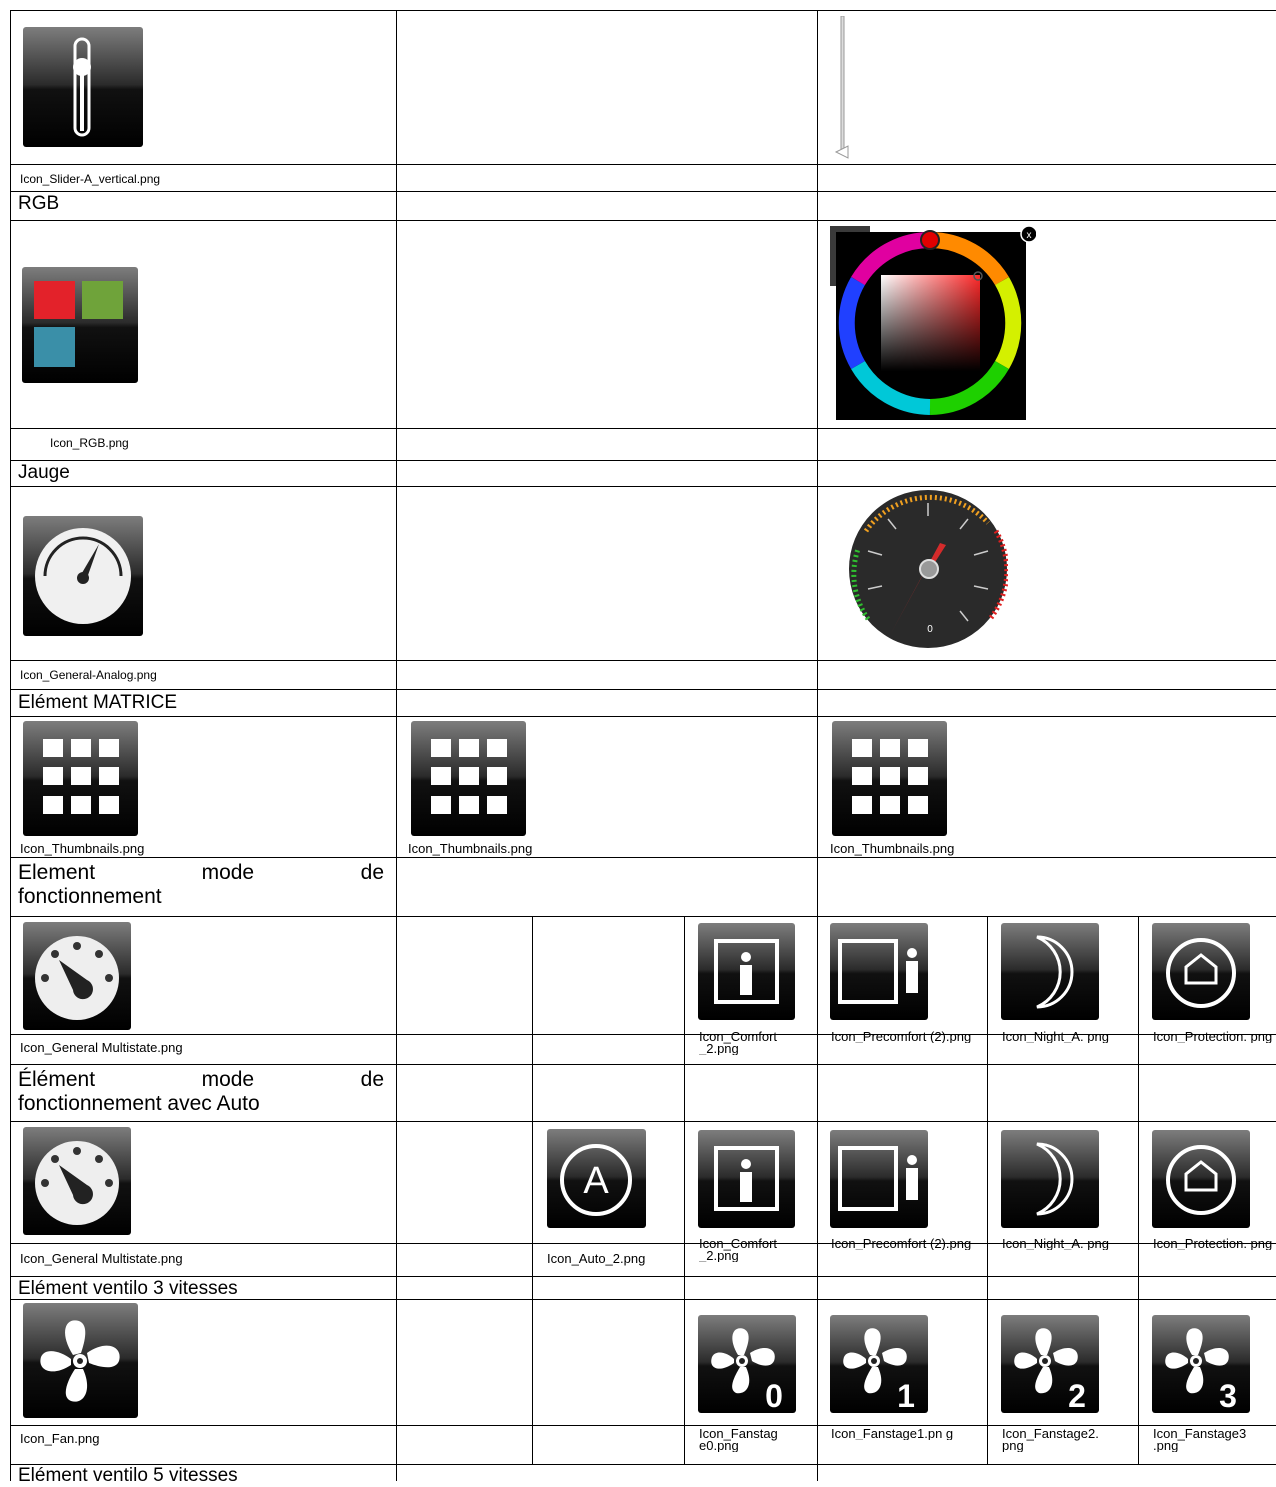  What do you see at coordinates (901, 1244) in the screenshot?
I see `mode-auto-icon-caption: Icon_Precomfort (2).png` at bounding box center [901, 1244].